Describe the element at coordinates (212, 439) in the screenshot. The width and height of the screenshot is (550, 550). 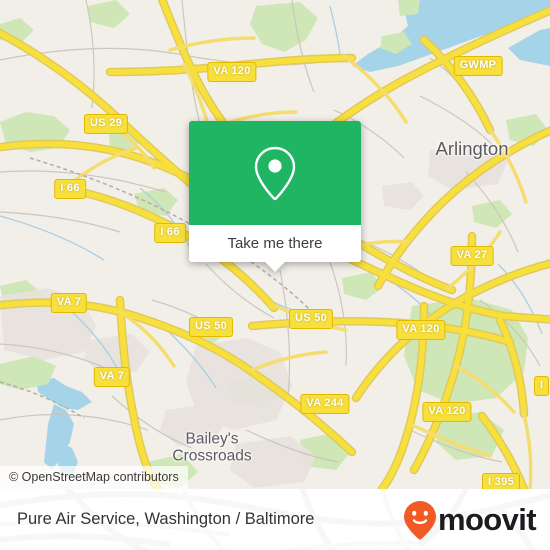
I see `place-label-line-1: Bailey's` at that location.